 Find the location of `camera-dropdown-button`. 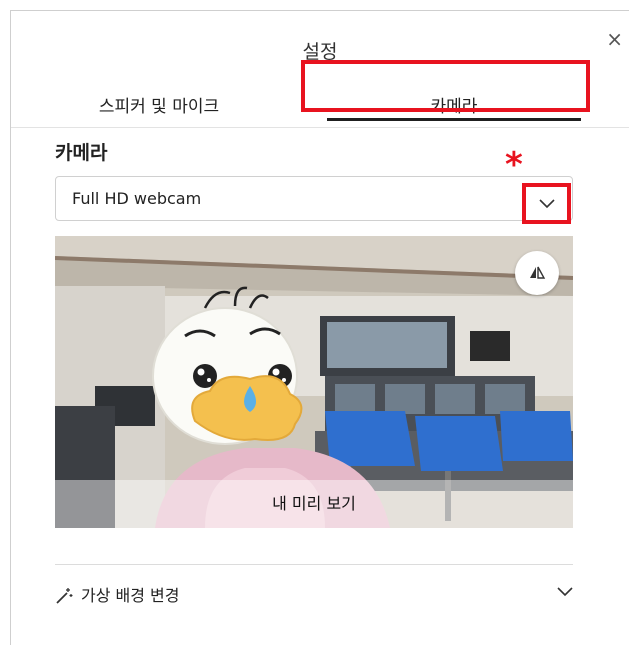

camera-dropdown-button is located at coordinates (546, 203).